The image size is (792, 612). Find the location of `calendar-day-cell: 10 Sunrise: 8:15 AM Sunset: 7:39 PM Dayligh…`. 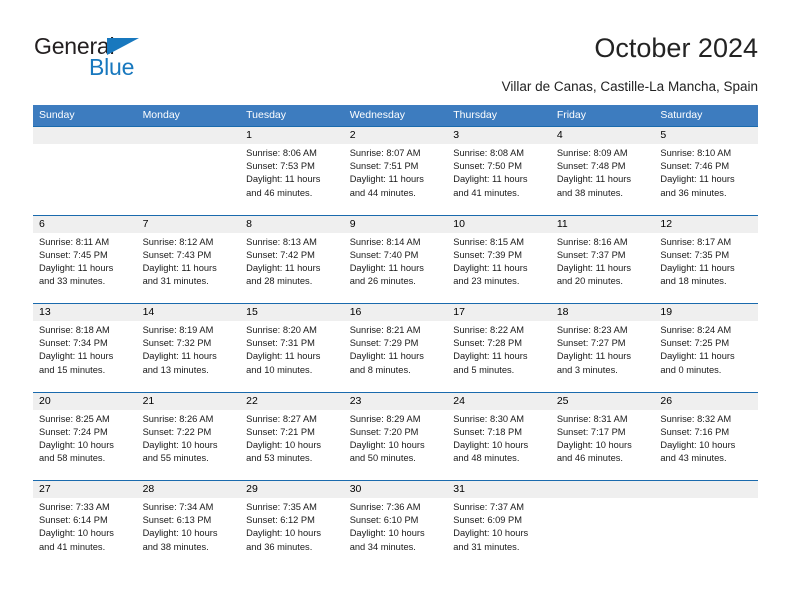

calendar-day-cell: 10 Sunrise: 8:15 AM Sunset: 7:39 PM Dayligh… is located at coordinates (499, 259).